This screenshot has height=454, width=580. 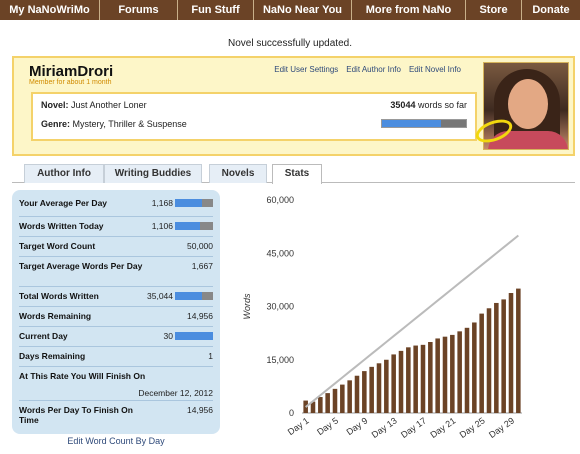 What do you see at coordinates (280, 307) in the screenshot?
I see `y-tick-label: 30,000` at bounding box center [280, 307].